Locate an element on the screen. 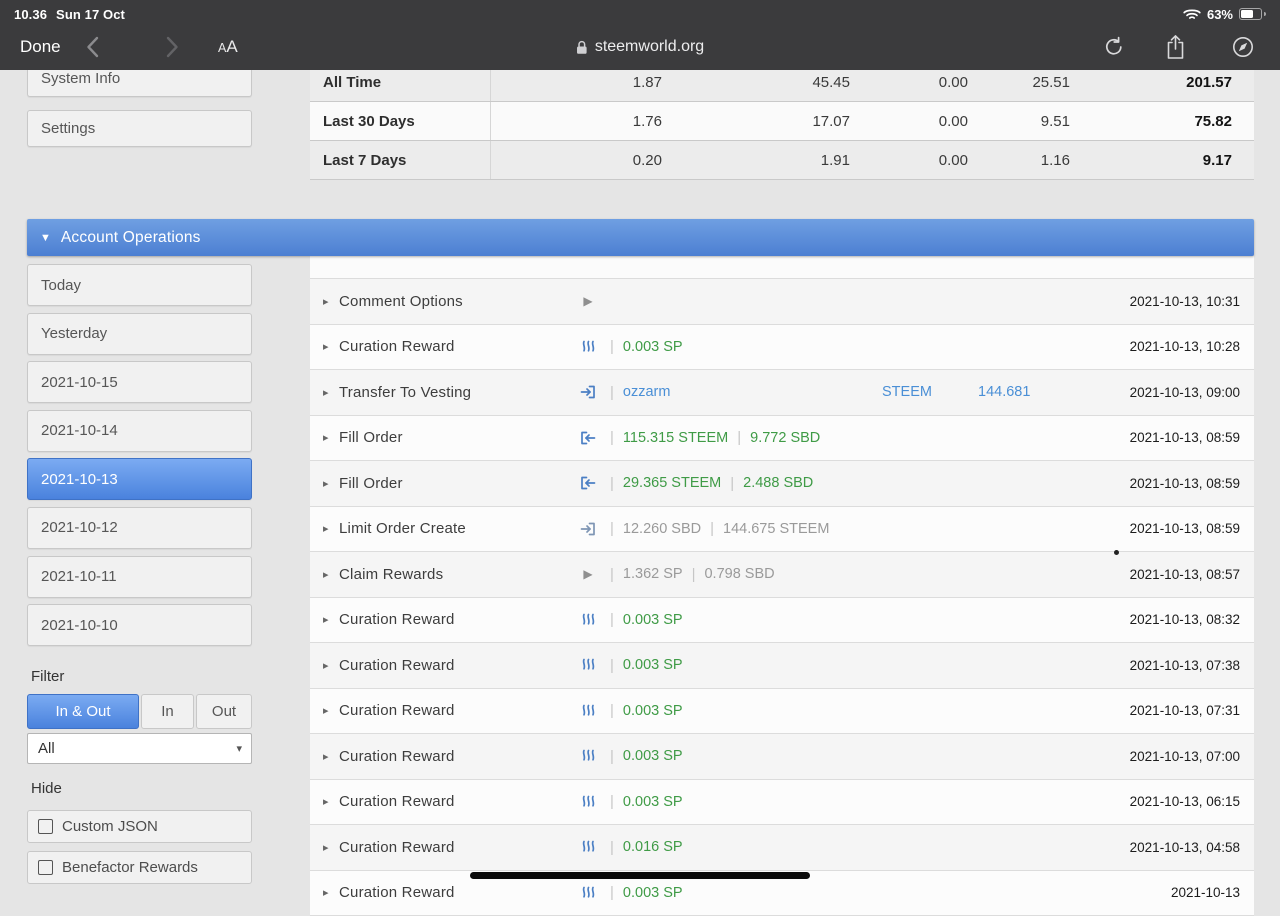 The image size is (1280, 916). browser-chrome: 10.36 Sun 17 Oct 63% Done AA is located at coordinates (640, 35).